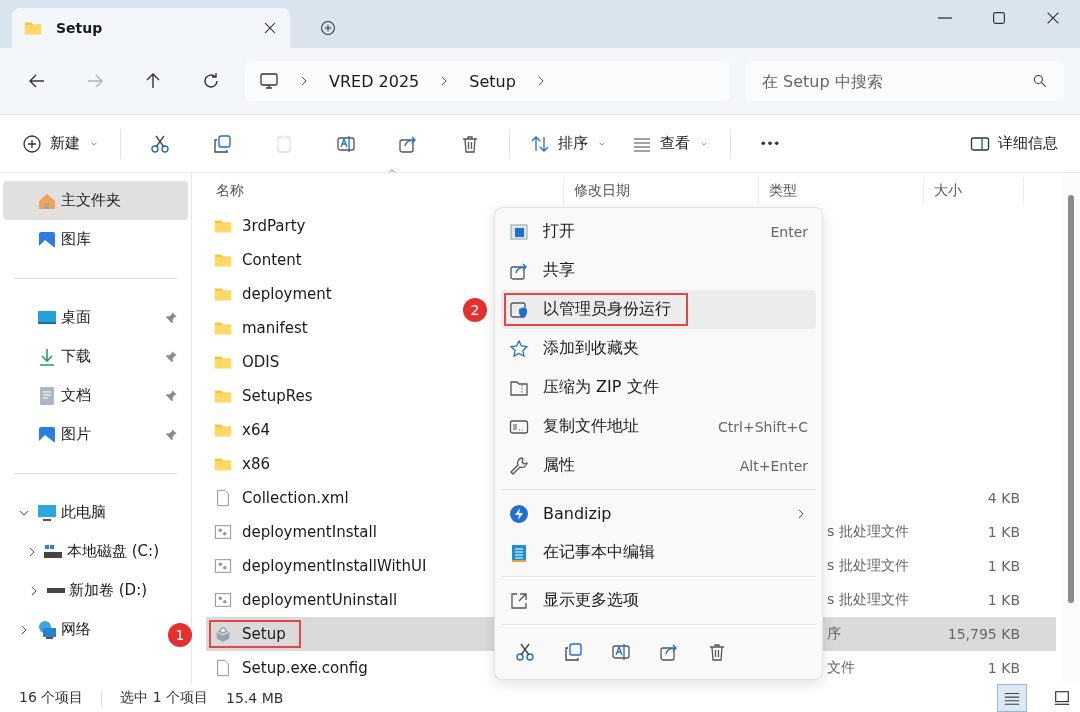 This screenshot has width=1080, height=712. What do you see at coordinates (559, 465) in the screenshot?
I see `menu-label: 属性` at bounding box center [559, 465].